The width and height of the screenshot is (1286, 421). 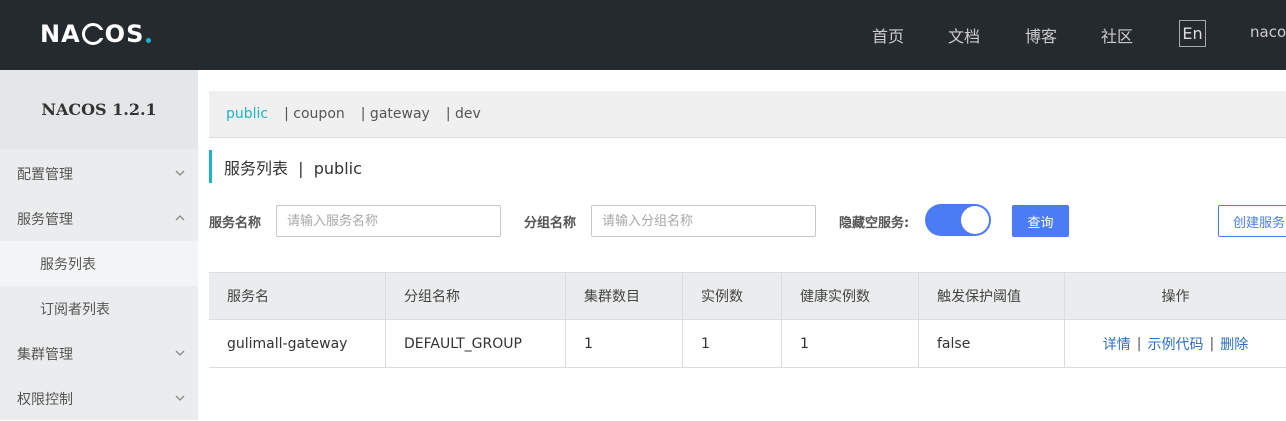 What do you see at coordinates (395, 114) in the screenshot?
I see `namespace-tab-gateway: | gateway` at bounding box center [395, 114].